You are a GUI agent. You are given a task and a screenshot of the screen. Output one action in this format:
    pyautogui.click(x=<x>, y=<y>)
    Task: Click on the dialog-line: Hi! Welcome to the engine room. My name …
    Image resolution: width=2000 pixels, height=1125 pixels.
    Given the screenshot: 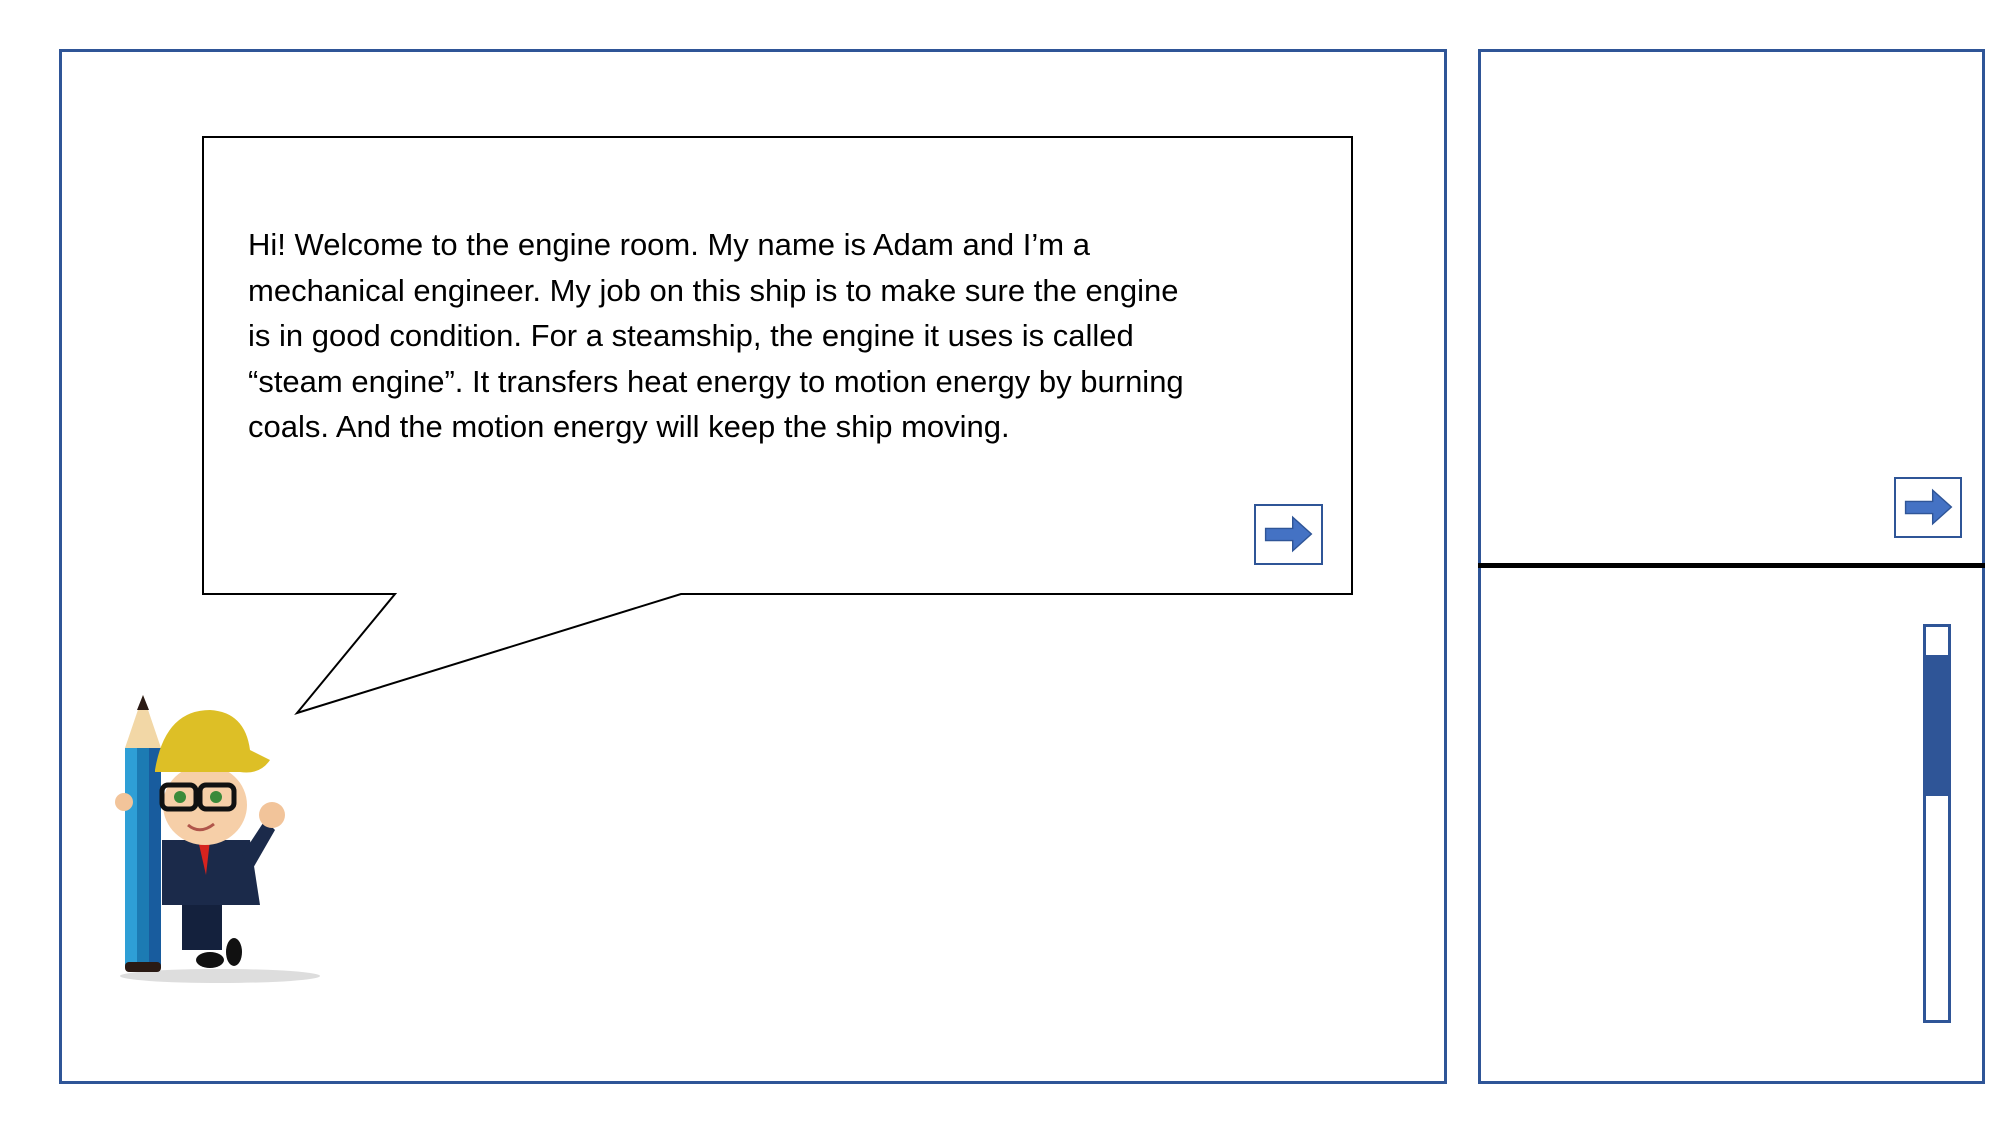 What is the action you would take?
    pyautogui.click(x=669, y=244)
    